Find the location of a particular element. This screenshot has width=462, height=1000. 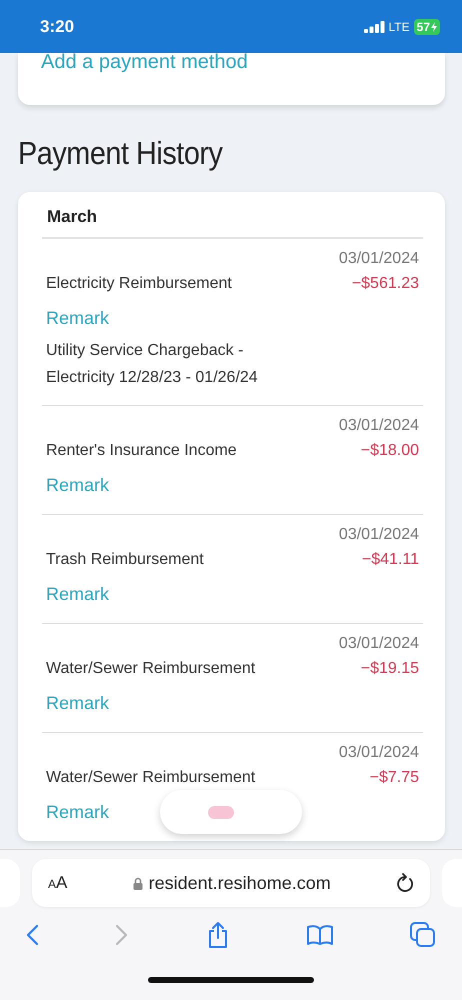

bookmarks-icon is located at coordinates (320, 935).